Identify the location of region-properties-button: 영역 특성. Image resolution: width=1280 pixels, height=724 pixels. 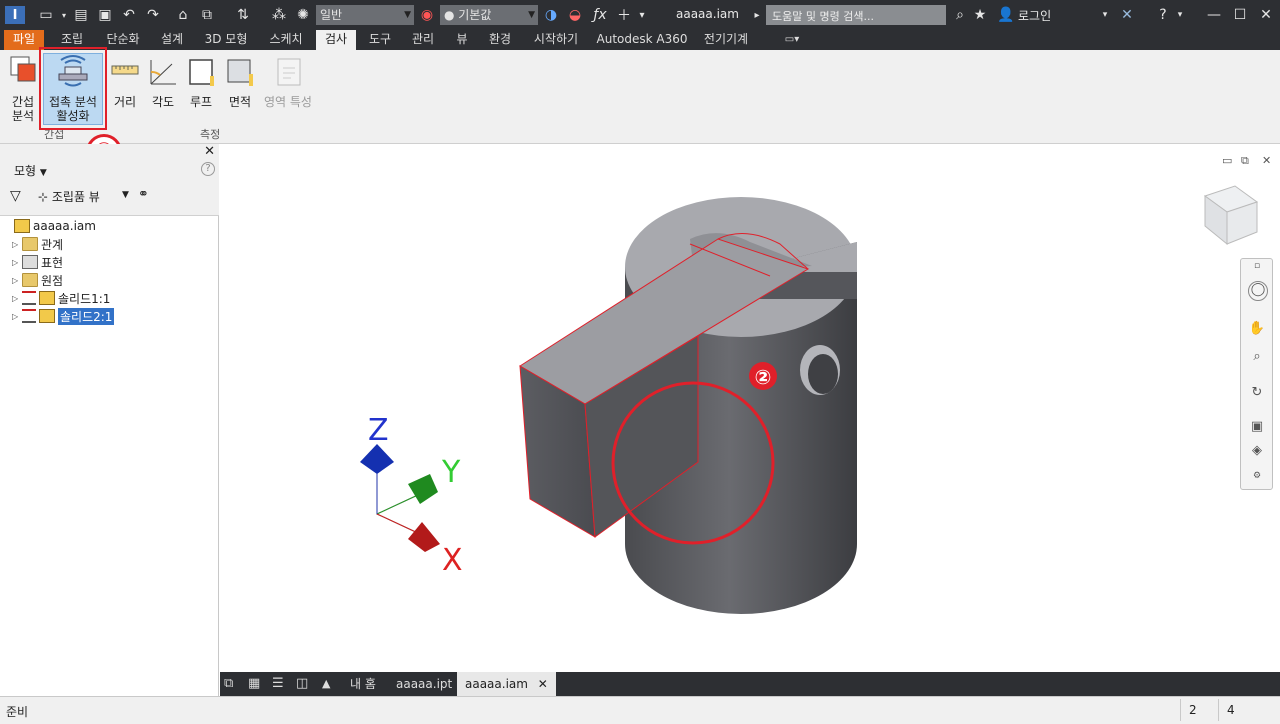
(288, 81).